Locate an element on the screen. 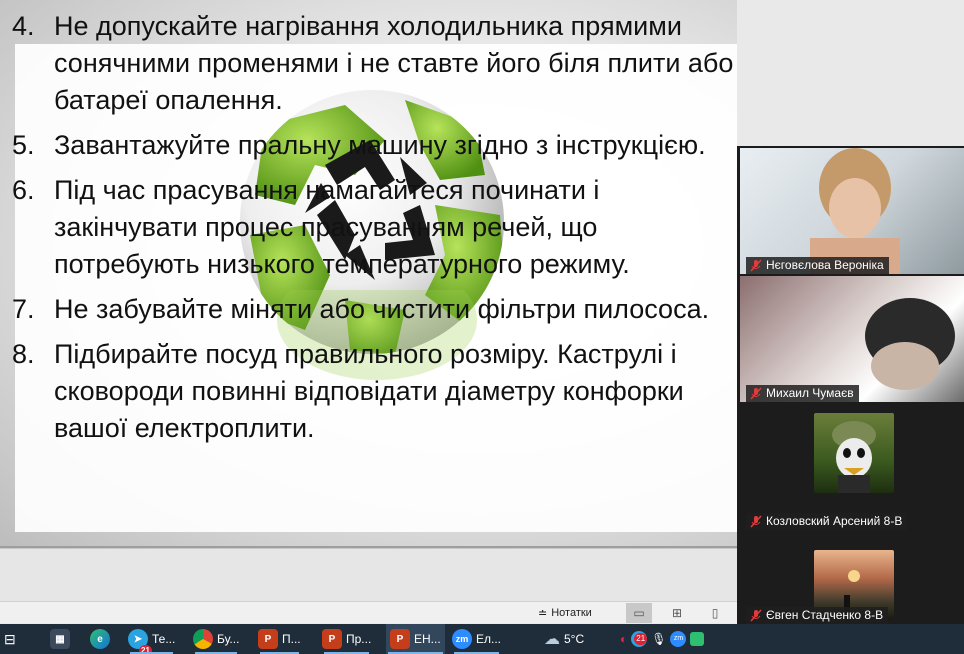 The image size is (964, 654). participant-name: Нєговєлова Вероніка is located at coordinates (817, 265).